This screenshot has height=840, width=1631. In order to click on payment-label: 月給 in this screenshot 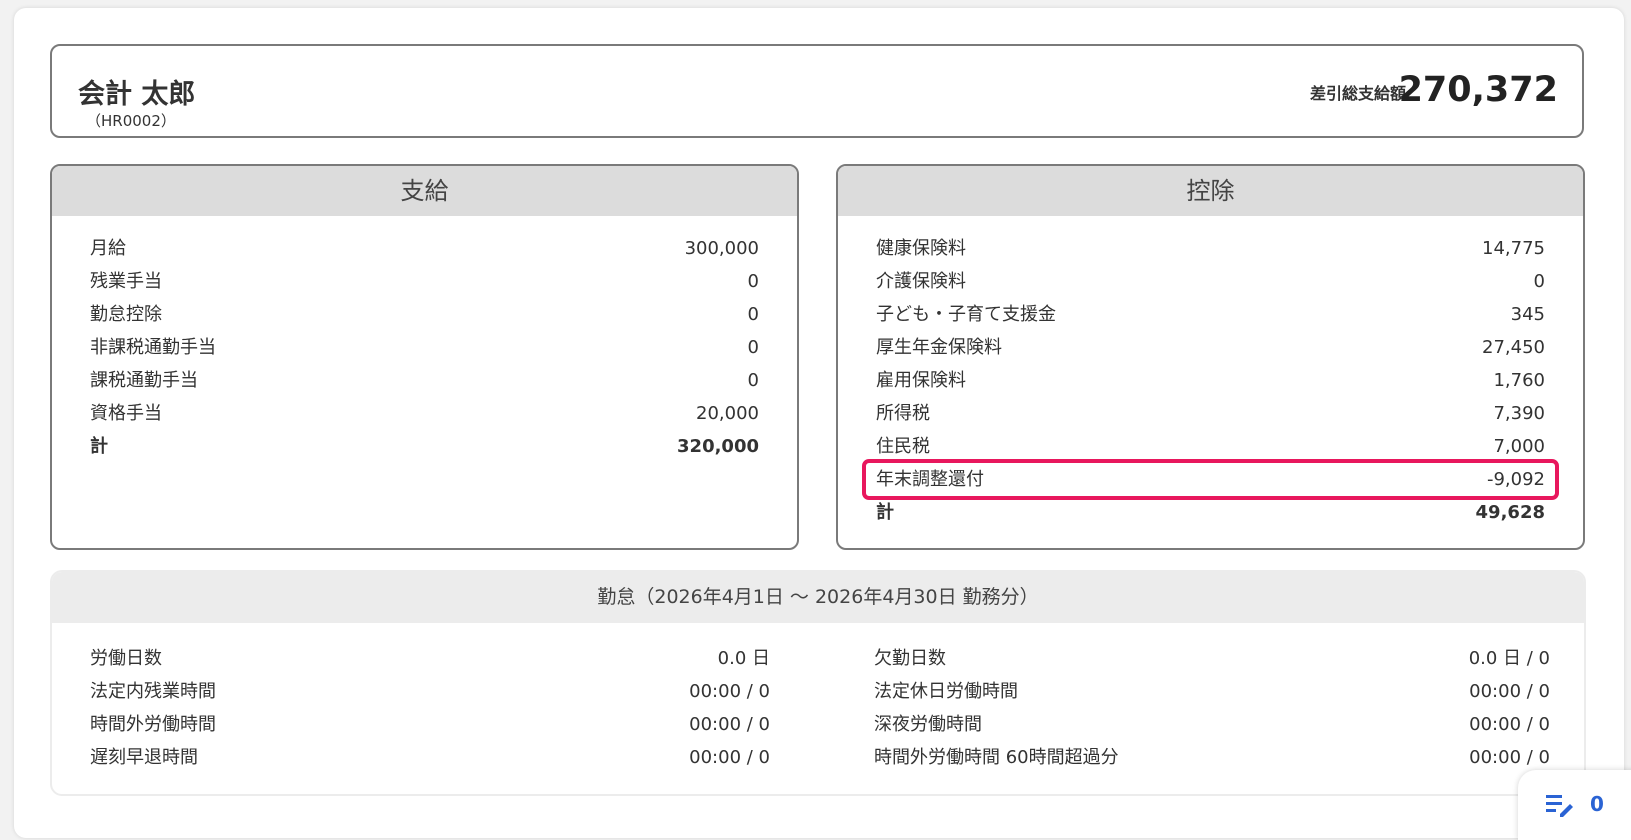, I will do `click(108, 248)`.